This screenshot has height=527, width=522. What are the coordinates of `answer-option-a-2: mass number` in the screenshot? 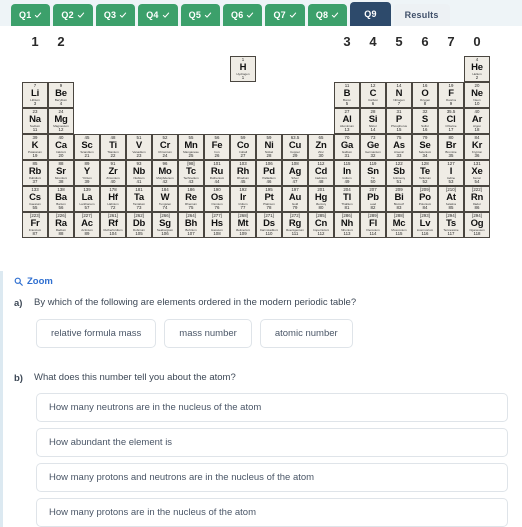 It's located at (208, 333).